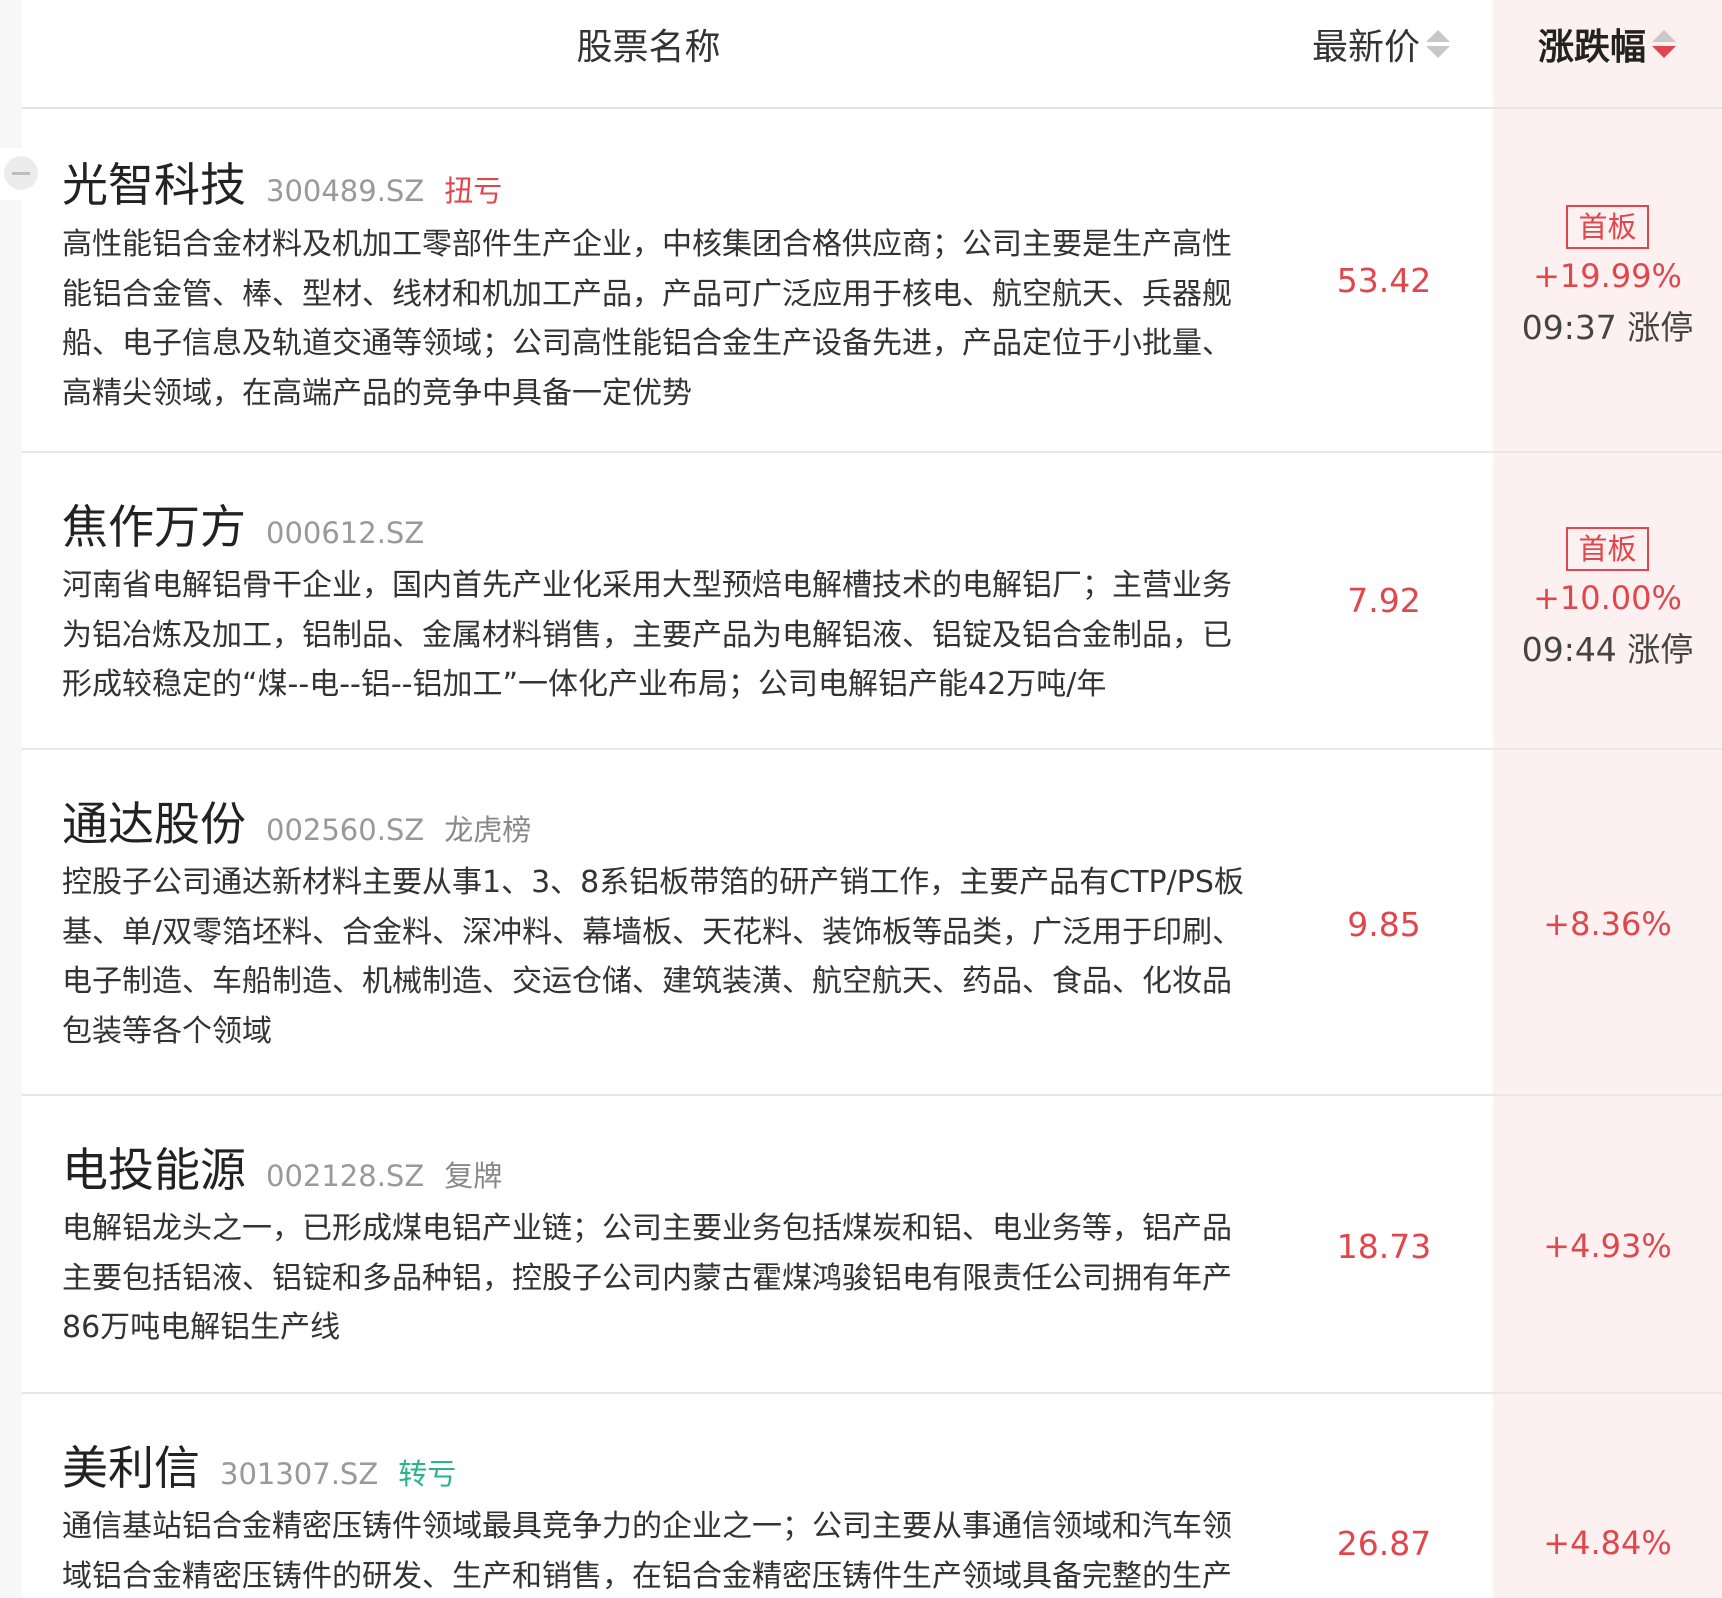  I want to click on header-stock-name: 股票名称, so click(648, 47).